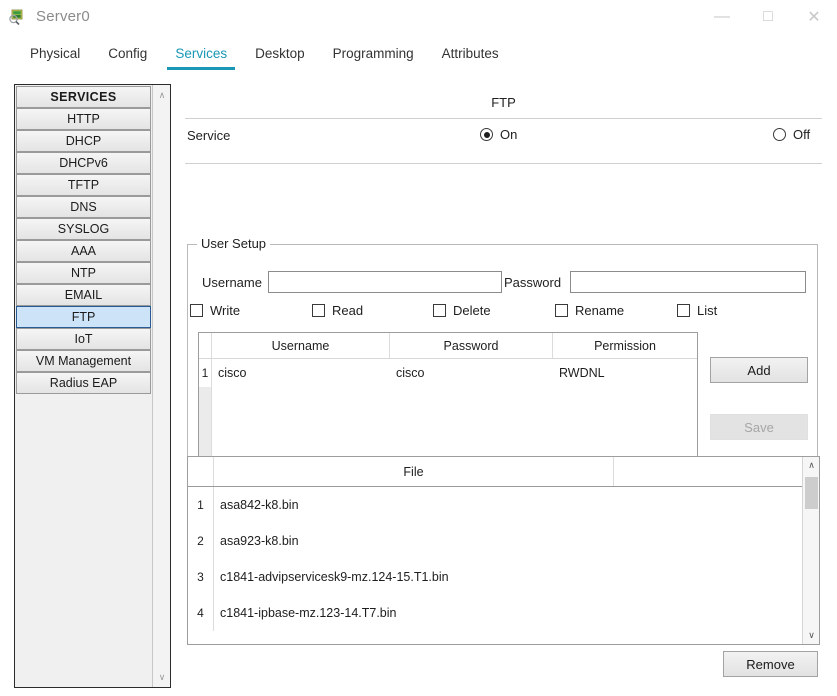 The width and height of the screenshot is (837, 696). Describe the element at coordinates (418, 16) in the screenshot. I see `window-titlebar: Server0 — □ ✕` at that location.